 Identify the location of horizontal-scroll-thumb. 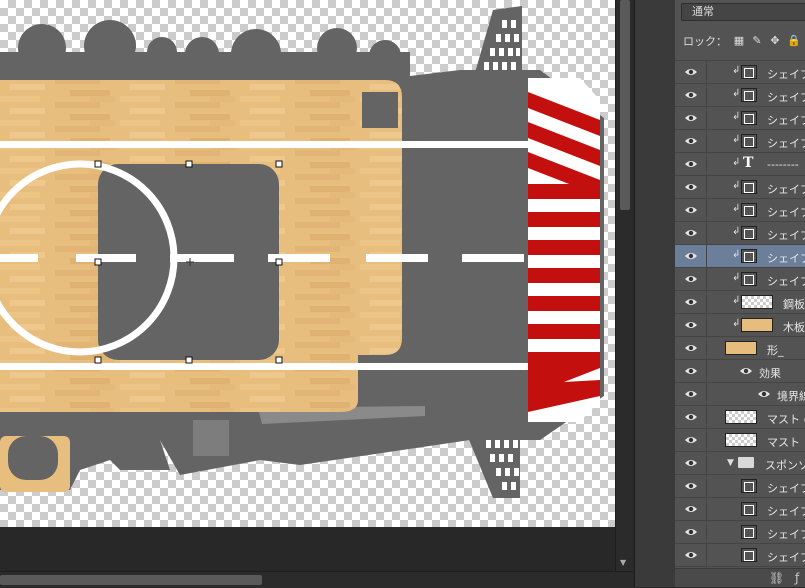
(131, 580).